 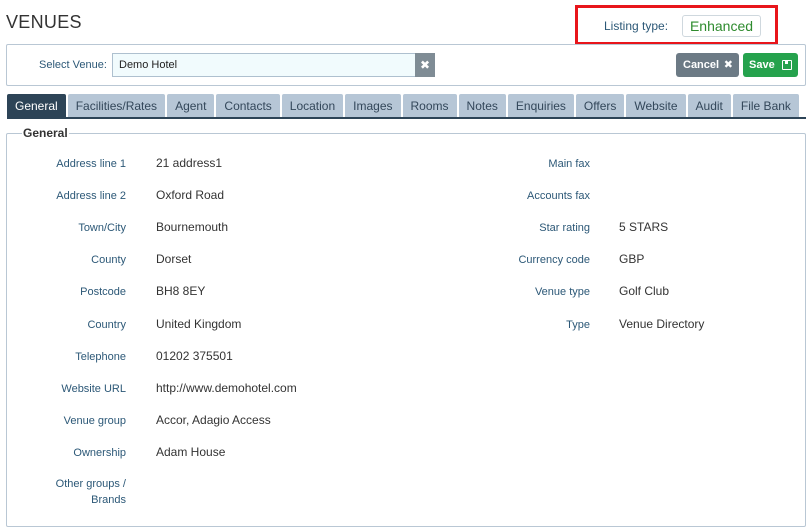 What do you see at coordinates (600, 106) in the screenshot?
I see `tab-offers: Offers` at bounding box center [600, 106].